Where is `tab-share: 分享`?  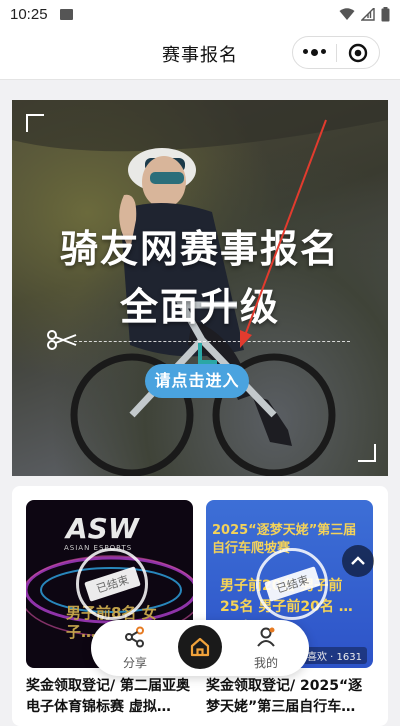
tab-share: 分享 is located at coordinates (135, 648).